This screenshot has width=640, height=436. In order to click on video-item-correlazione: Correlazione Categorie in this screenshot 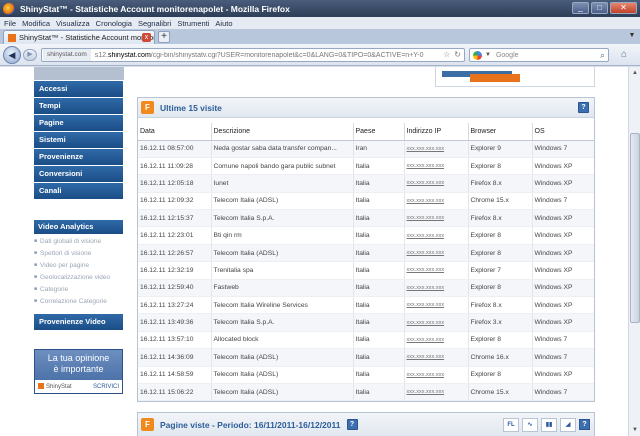, I will do `click(78, 301)`.